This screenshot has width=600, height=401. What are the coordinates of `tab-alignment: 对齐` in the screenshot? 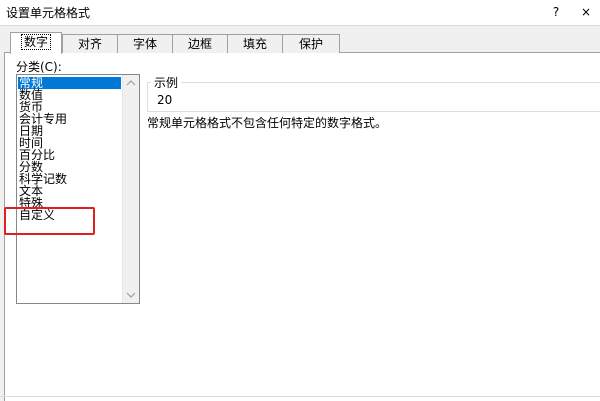 It's located at (90, 43).